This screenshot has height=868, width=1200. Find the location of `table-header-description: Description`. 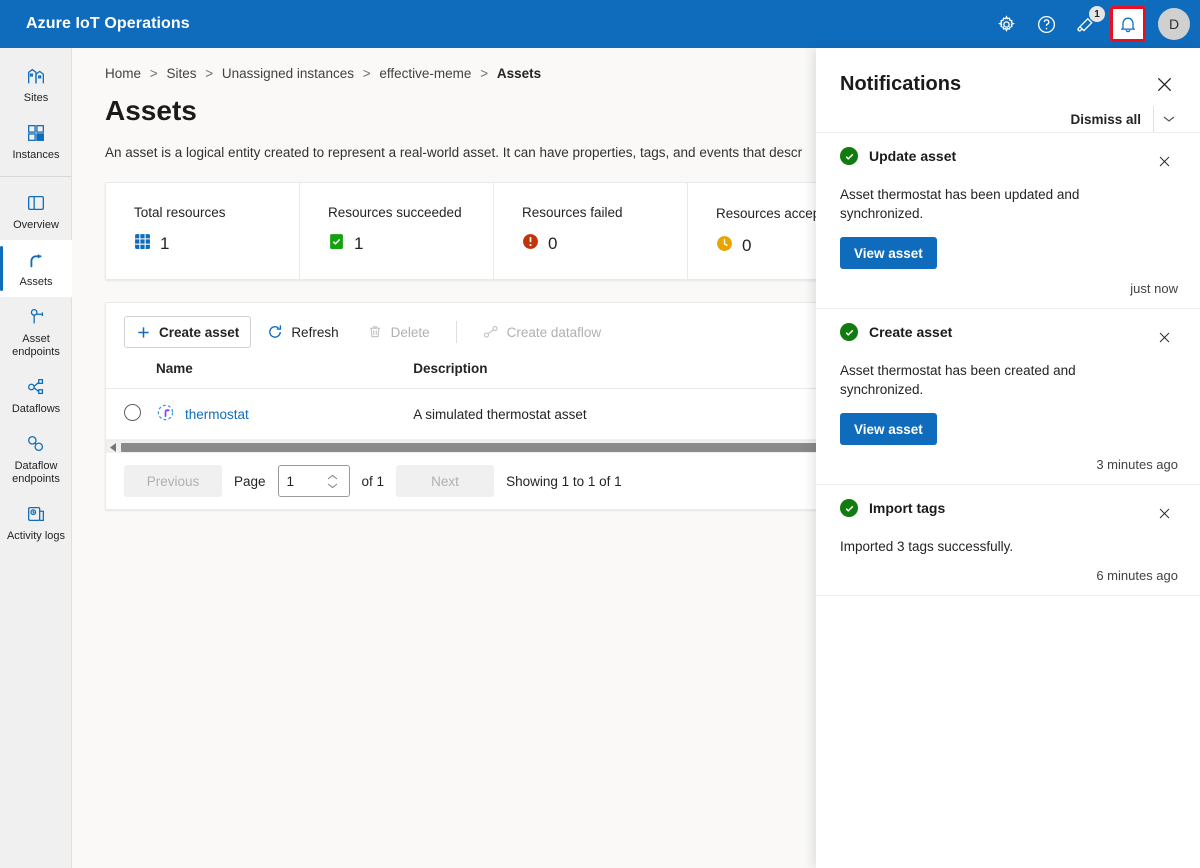

table-header-description: Description is located at coordinates (614, 375).